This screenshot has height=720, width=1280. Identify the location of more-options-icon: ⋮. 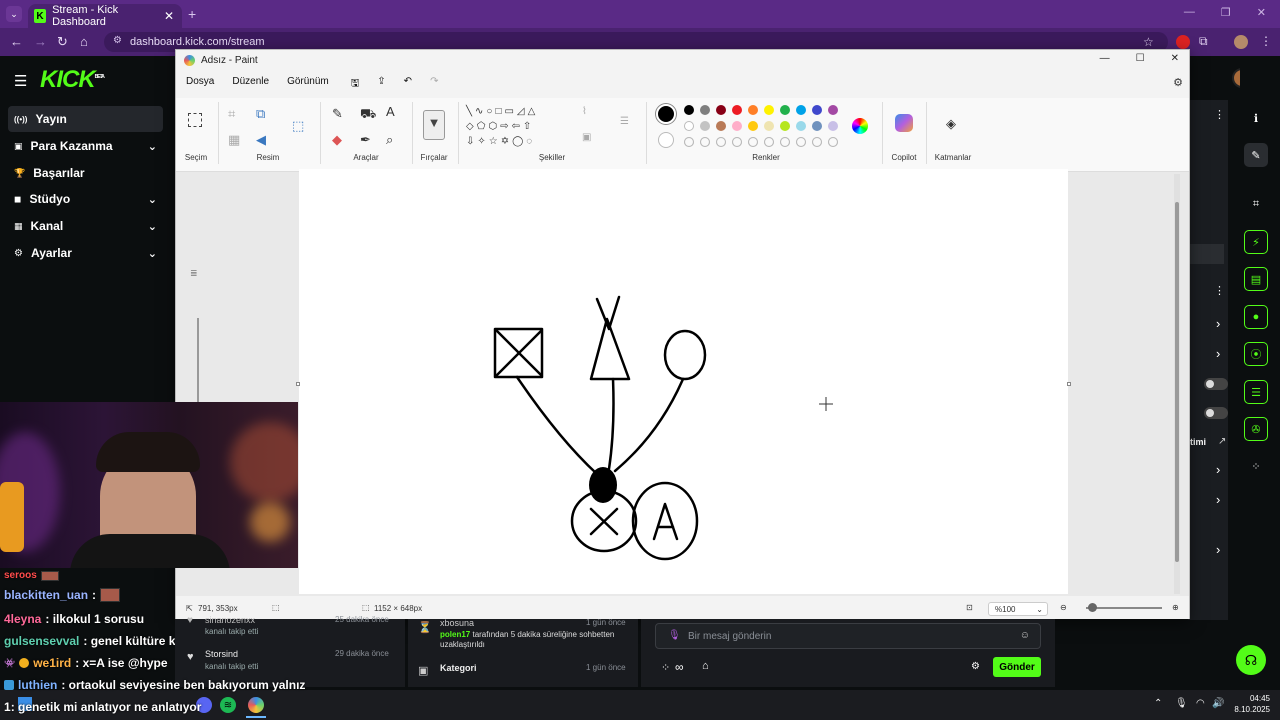
(1219, 290).